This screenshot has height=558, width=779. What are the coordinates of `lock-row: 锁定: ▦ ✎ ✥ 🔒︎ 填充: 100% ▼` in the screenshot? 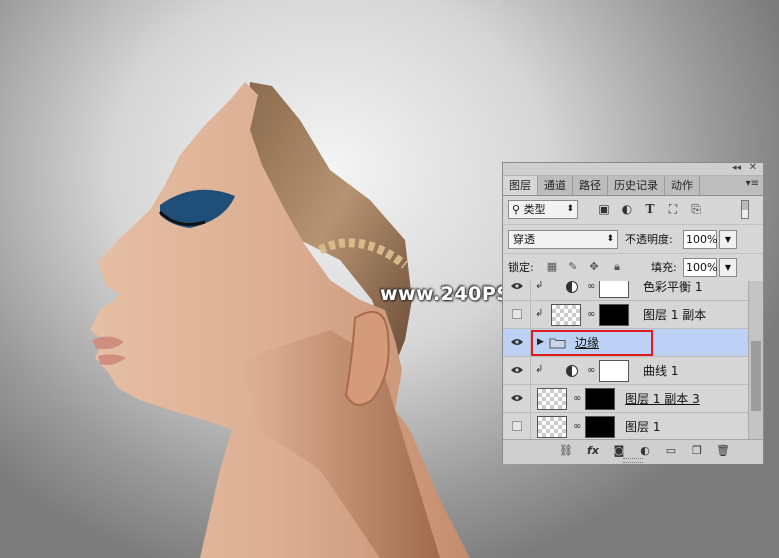 It's located at (633, 268).